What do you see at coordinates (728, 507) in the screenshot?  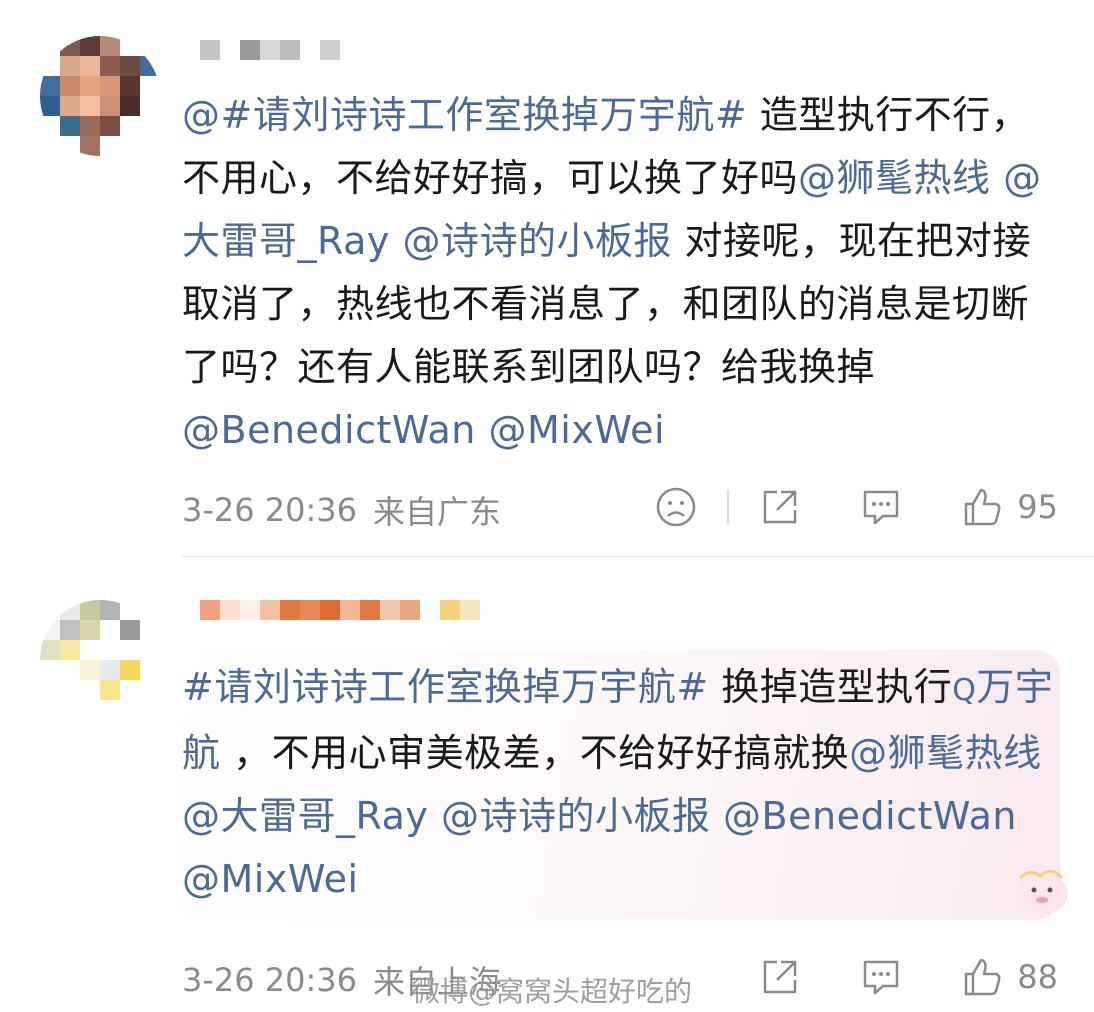 I see `divider` at bounding box center [728, 507].